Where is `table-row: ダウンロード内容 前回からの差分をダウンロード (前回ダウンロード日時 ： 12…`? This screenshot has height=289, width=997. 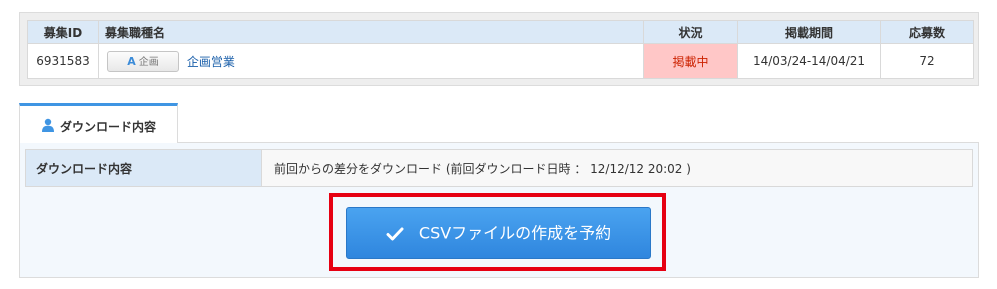 table-row: ダウンロード内容 前回からの差分をダウンロード (前回ダウンロード日時 ： 12… is located at coordinates (499, 168).